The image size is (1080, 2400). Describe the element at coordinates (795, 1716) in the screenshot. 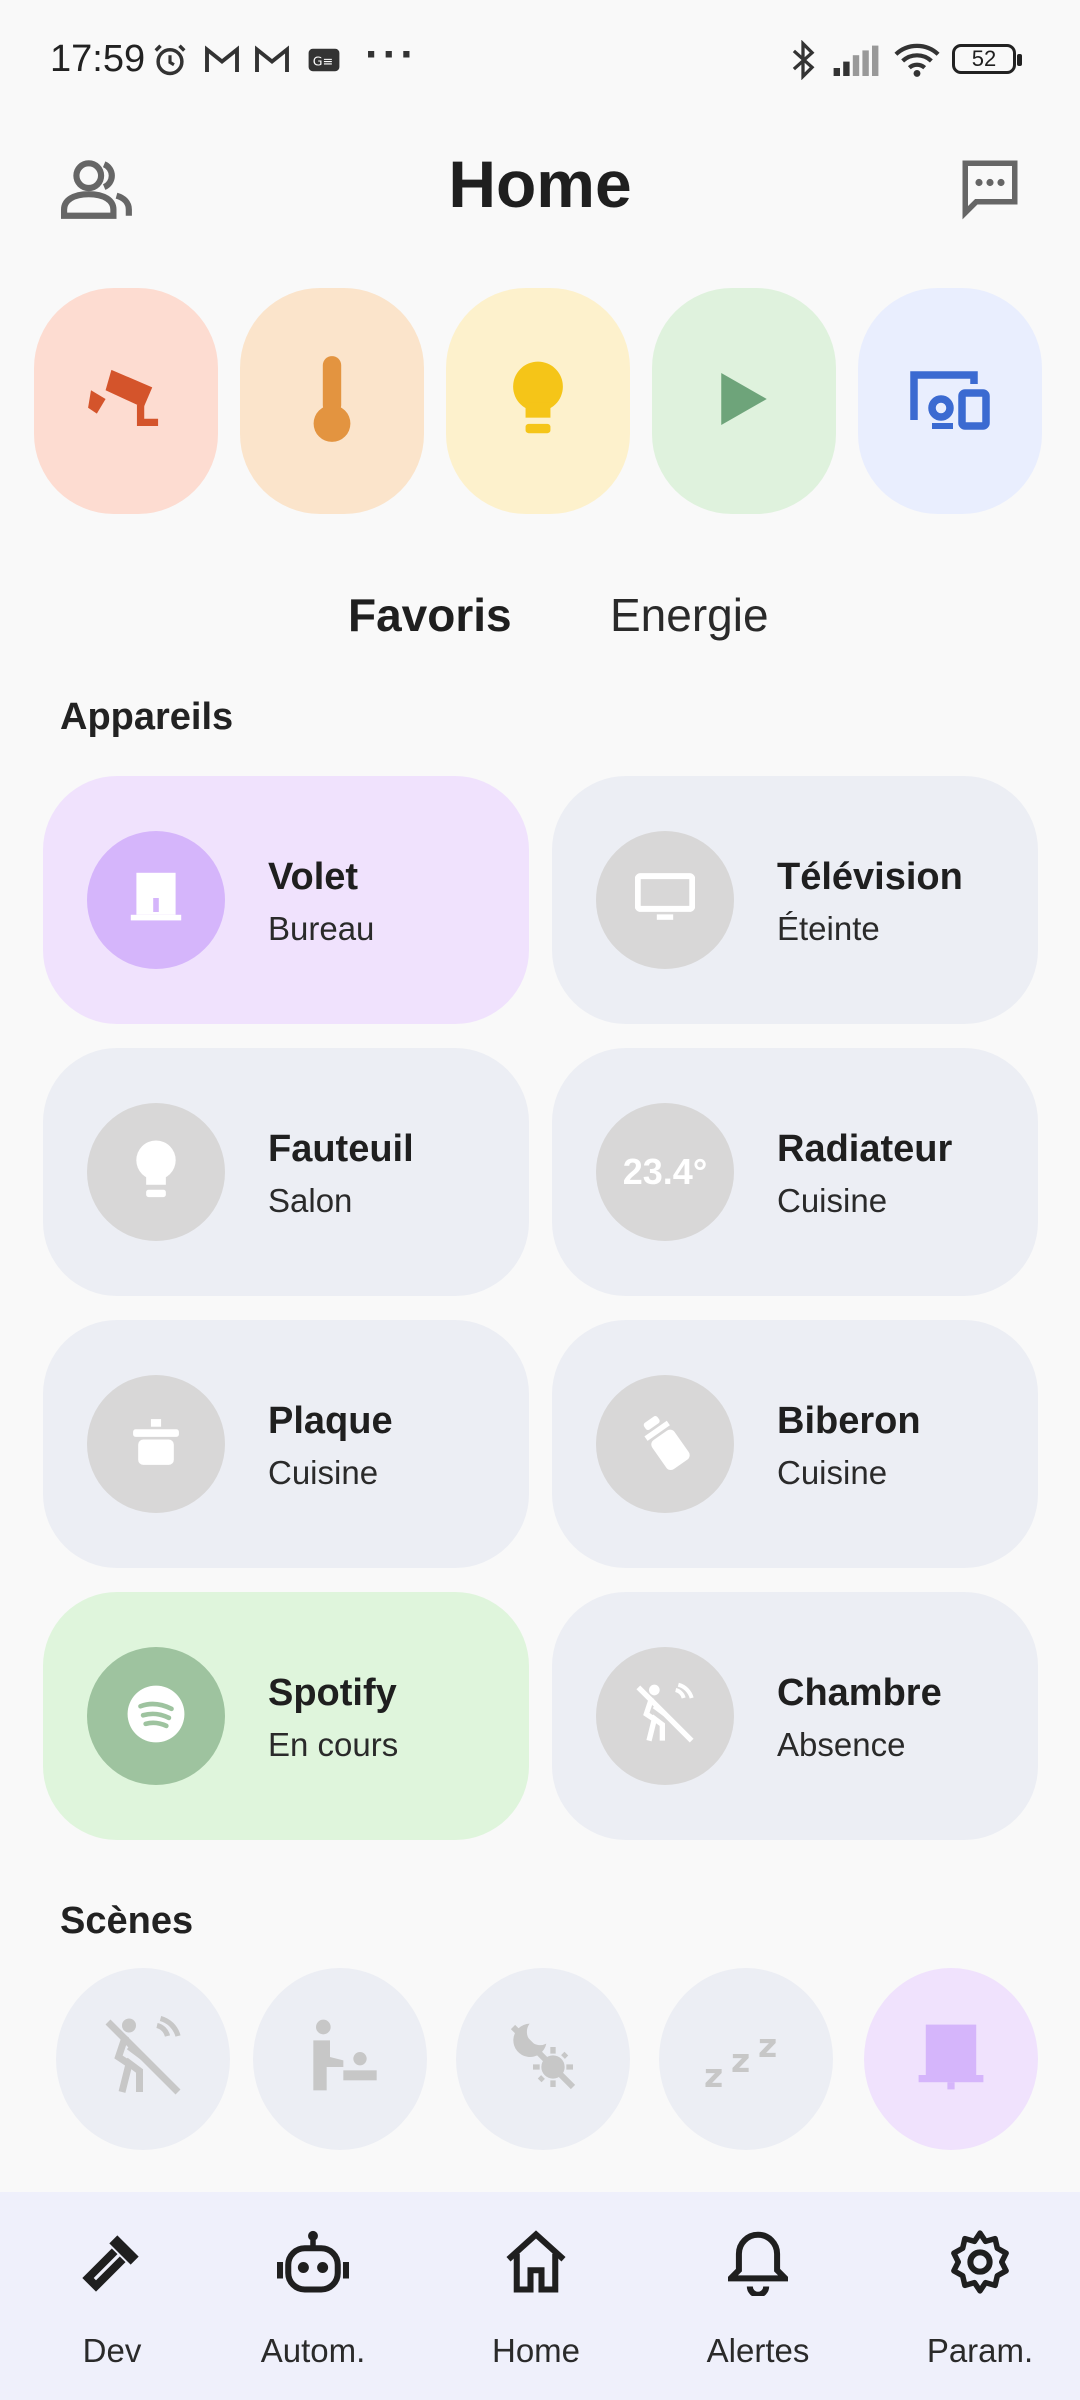

I see `device-card-chambre: Chambre Absence` at that location.